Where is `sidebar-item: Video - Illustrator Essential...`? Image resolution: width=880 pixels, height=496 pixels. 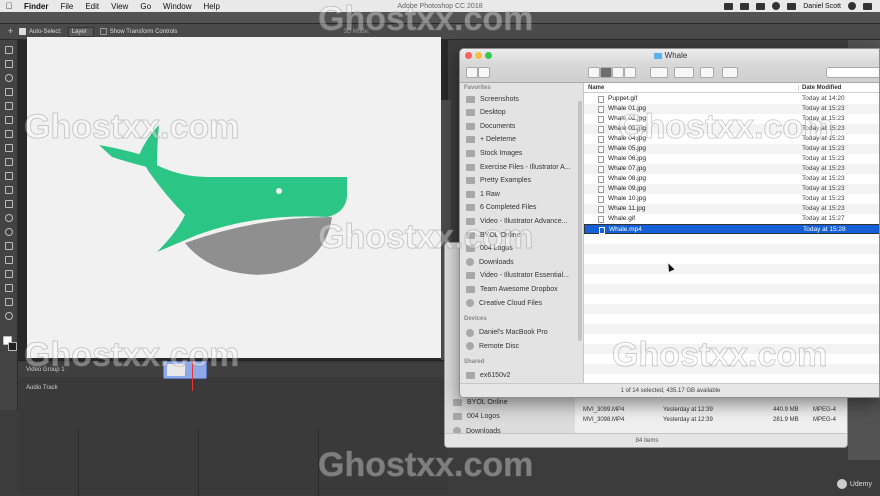
sidebar-item: Video - Illustrator Essential... is located at coordinates (524, 276).